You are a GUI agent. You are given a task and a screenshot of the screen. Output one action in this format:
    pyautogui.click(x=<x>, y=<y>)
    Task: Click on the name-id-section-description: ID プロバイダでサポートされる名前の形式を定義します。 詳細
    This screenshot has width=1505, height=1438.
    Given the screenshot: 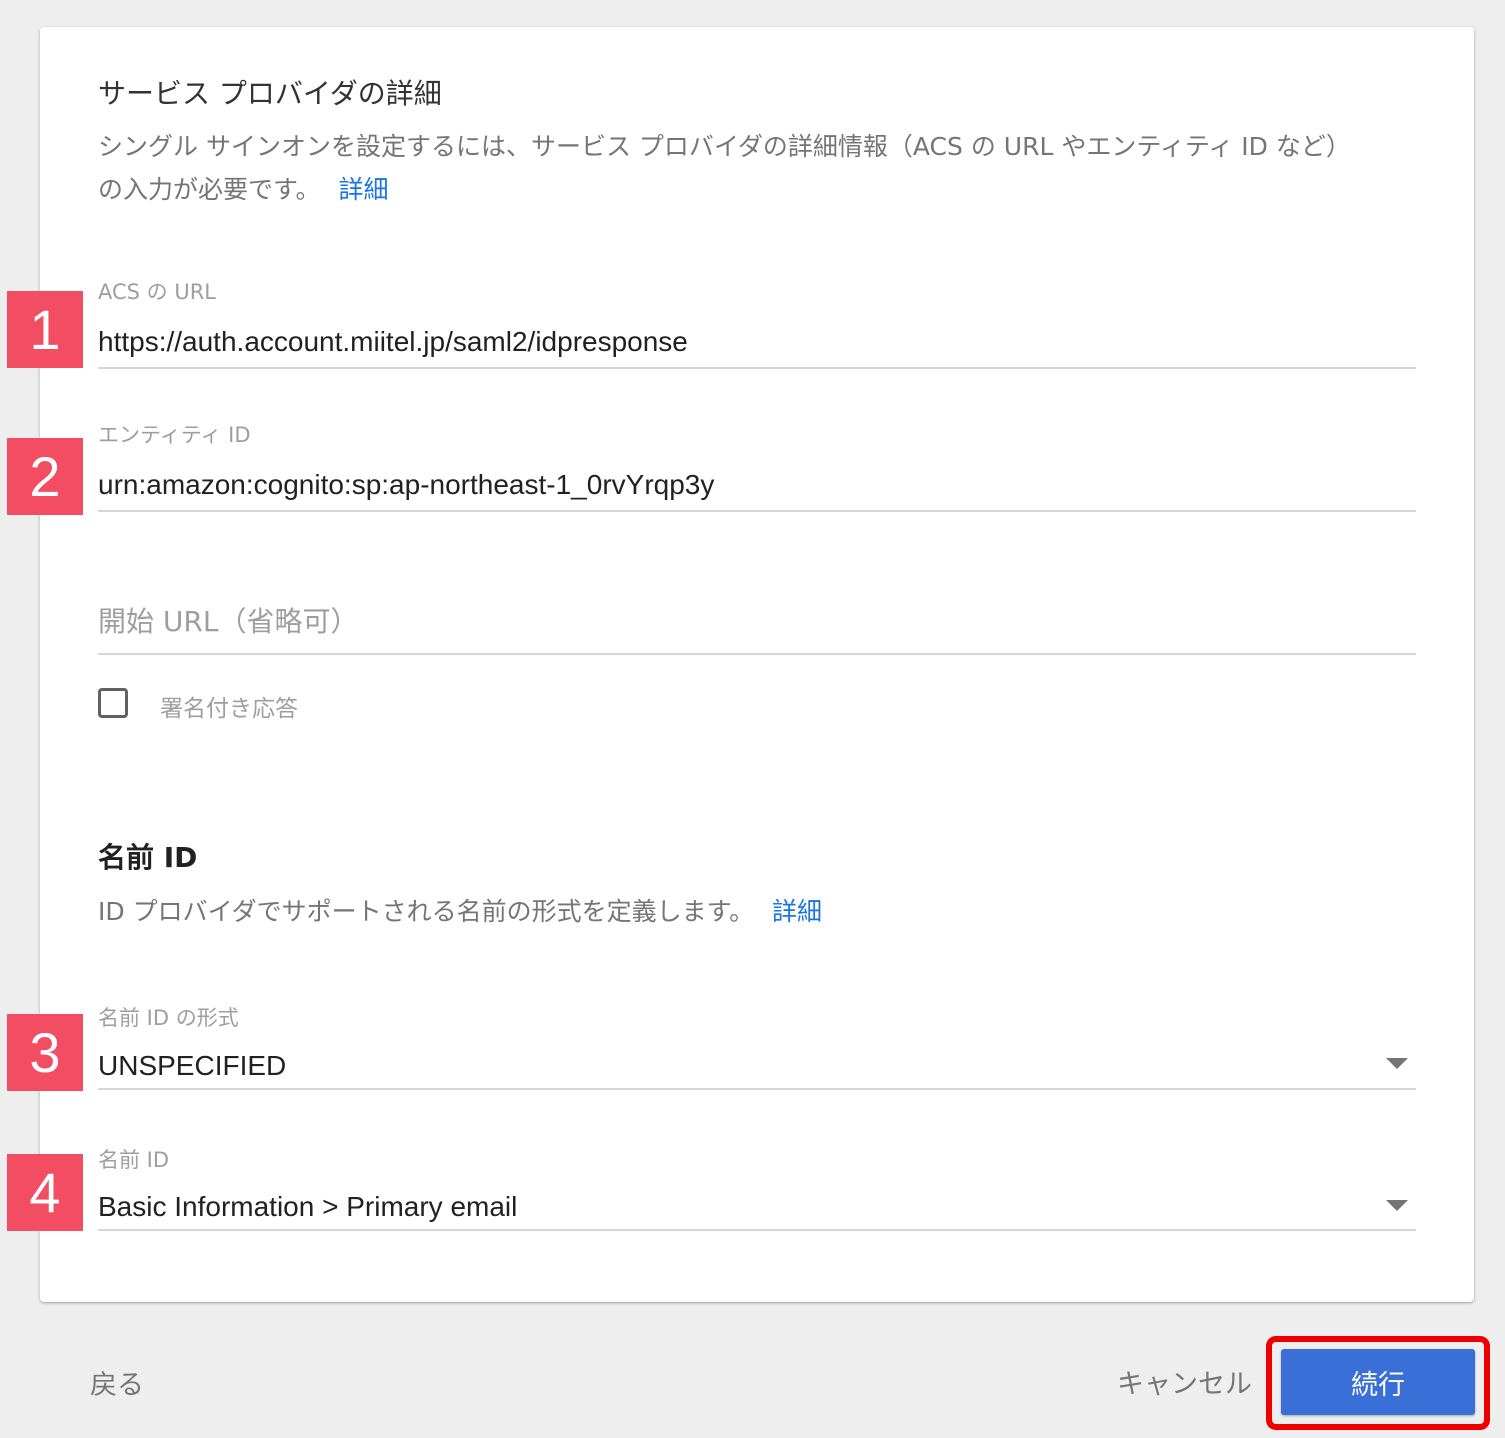 What is the action you would take?
    pyautogui.click(x=460, y=911)
    